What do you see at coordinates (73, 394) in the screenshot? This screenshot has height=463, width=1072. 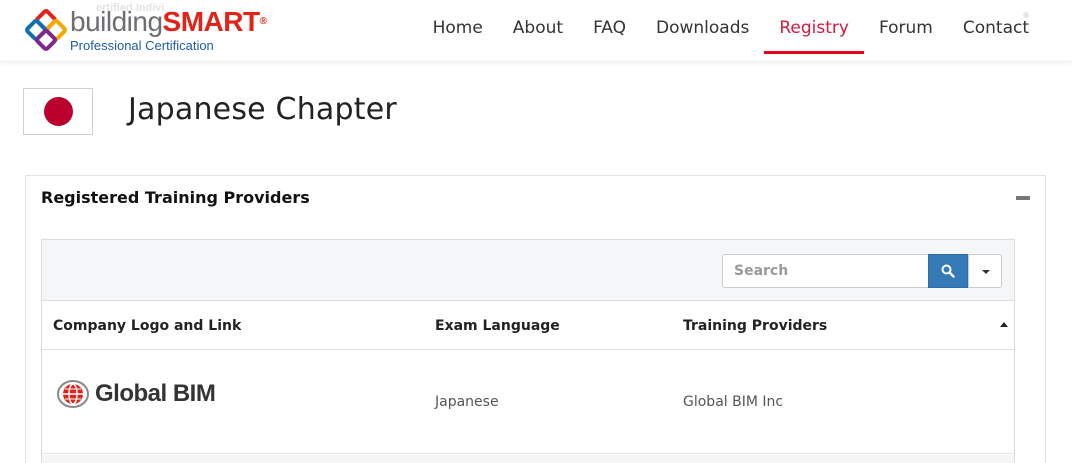 I see `globe-logo-icon` at bounding box center [73, 394].